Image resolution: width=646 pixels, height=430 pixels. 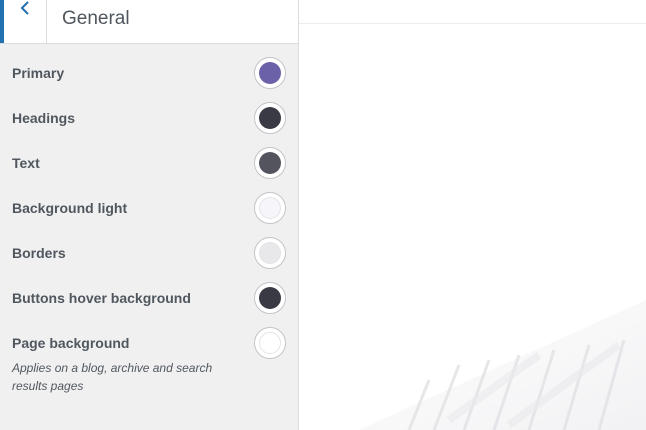 I want to click on color-setting-label: Borders, so click(x=39, y=253).